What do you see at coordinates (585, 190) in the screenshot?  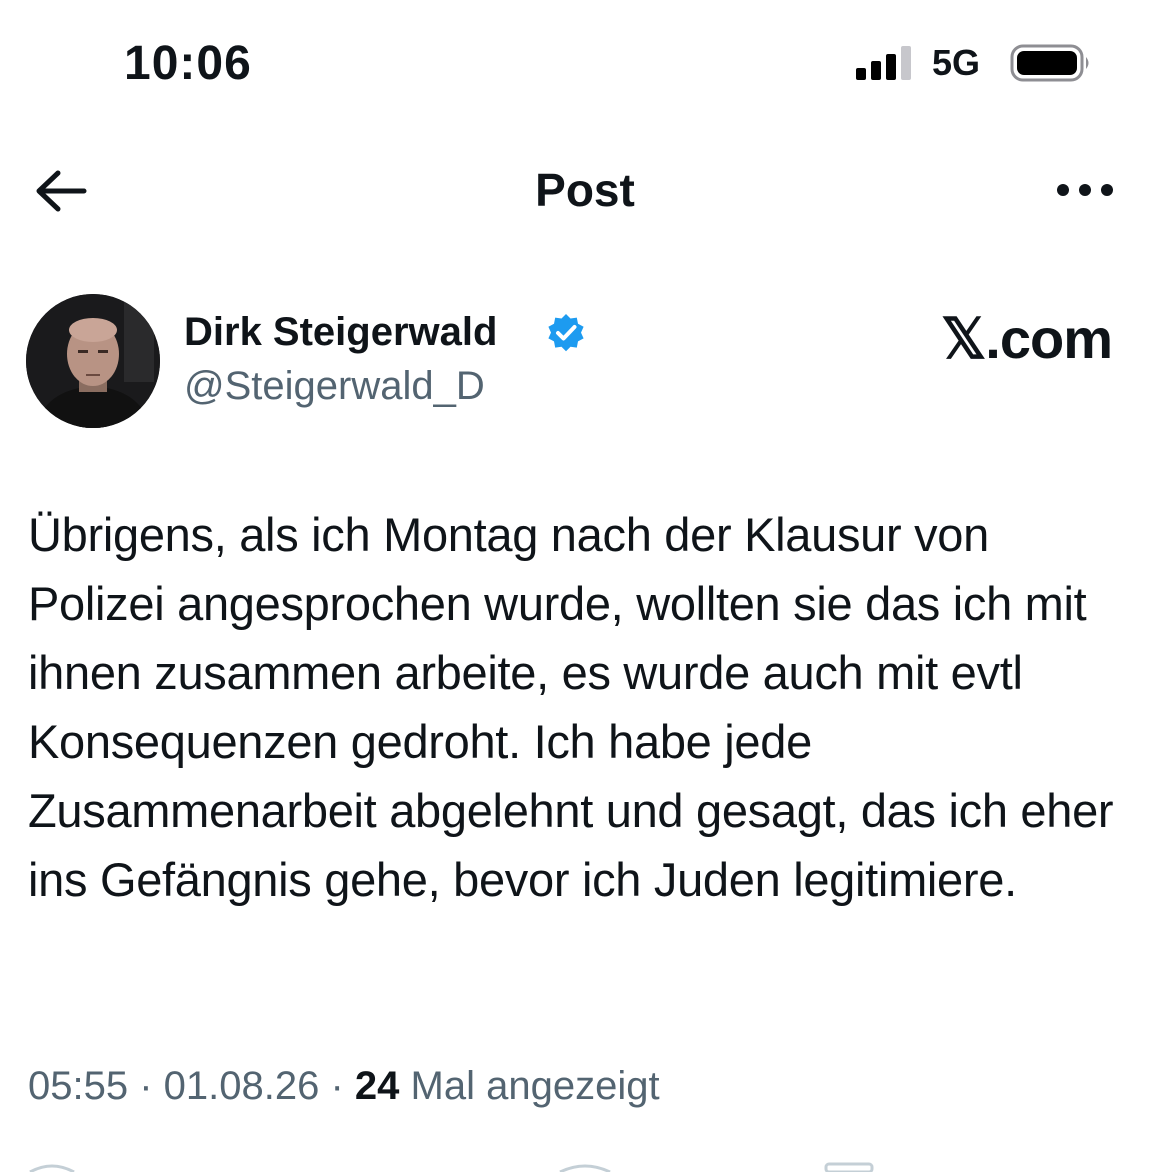 I see `page-title: Post` at bounding box center [585, 190].